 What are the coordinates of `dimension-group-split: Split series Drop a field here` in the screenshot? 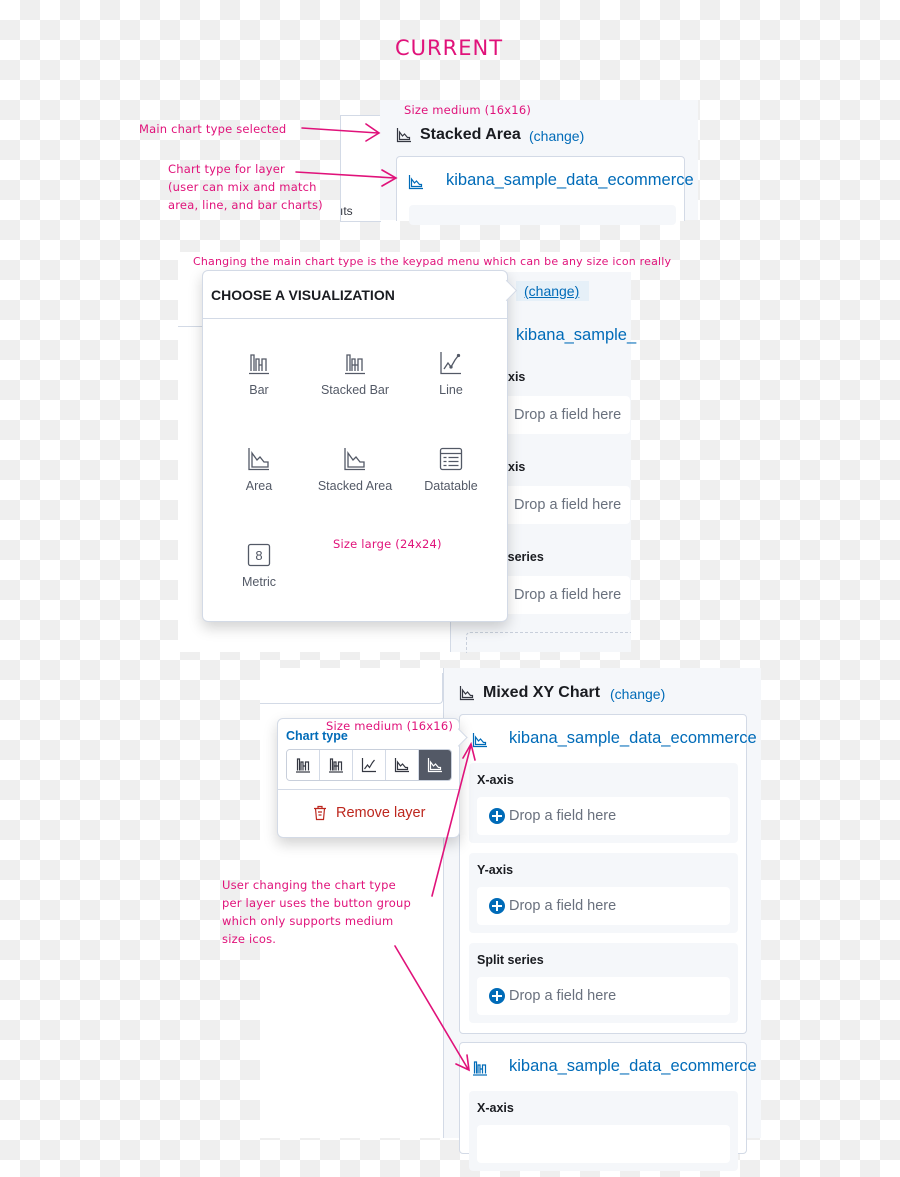 It's located at (603, 983).